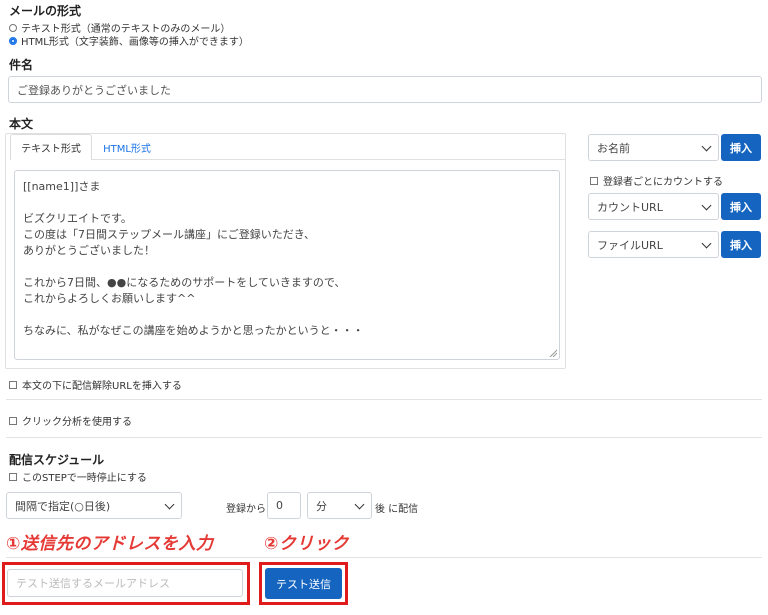 This screenshot has width=768, height=615. What do you see at coordinates (84, 478) in the screenshot?
I see `pause-label: このSTEPで一時停止にする` at bounding box center [84, 478].